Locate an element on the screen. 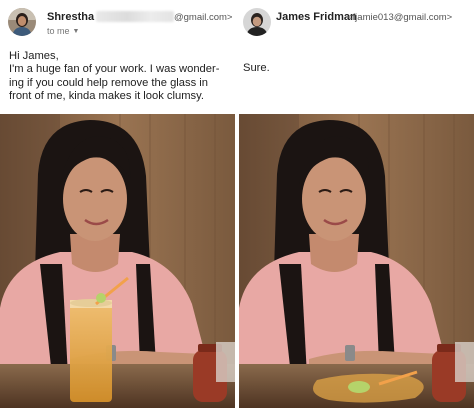 Image resolution: width=474 pixels, height=408 pixels. recipient-toggle: to me ▼ is located at coordinates (63, 31).